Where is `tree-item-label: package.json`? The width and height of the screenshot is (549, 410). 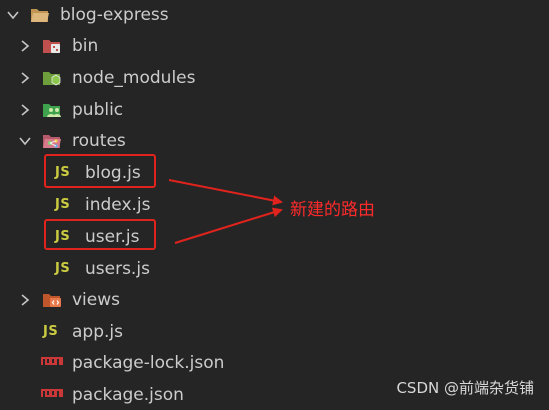
tree-item-label: package.json is located at coordinates (128, 395).